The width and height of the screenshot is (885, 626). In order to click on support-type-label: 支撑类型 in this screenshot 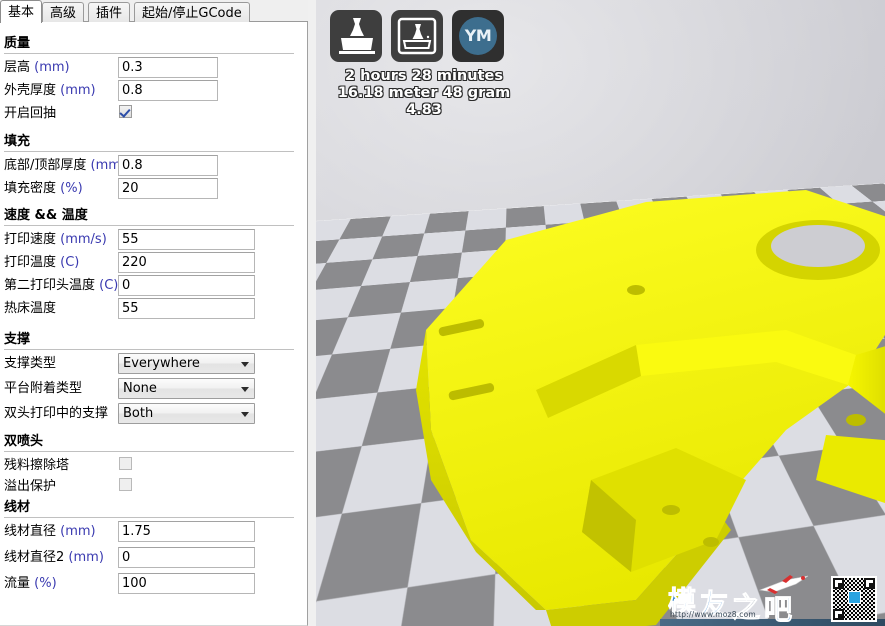, I will do `click(30, 363)`.